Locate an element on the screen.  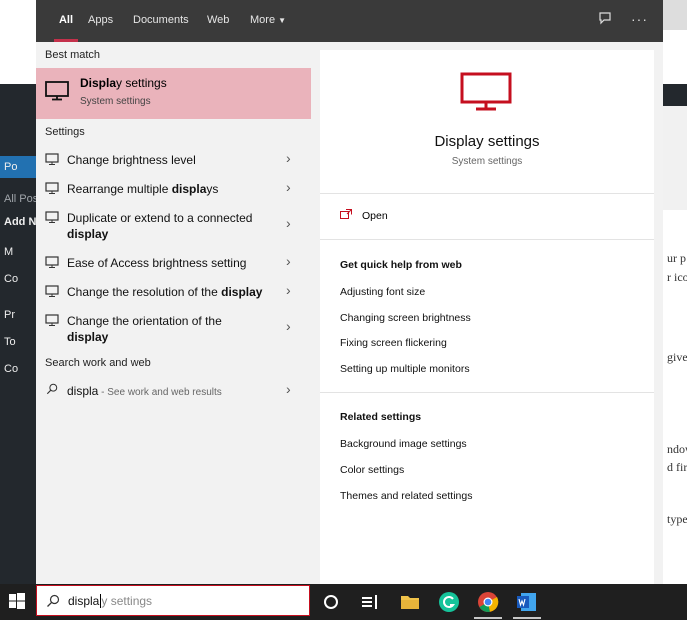
help-link: Adjusting font size is located at coordinates (382, 292).